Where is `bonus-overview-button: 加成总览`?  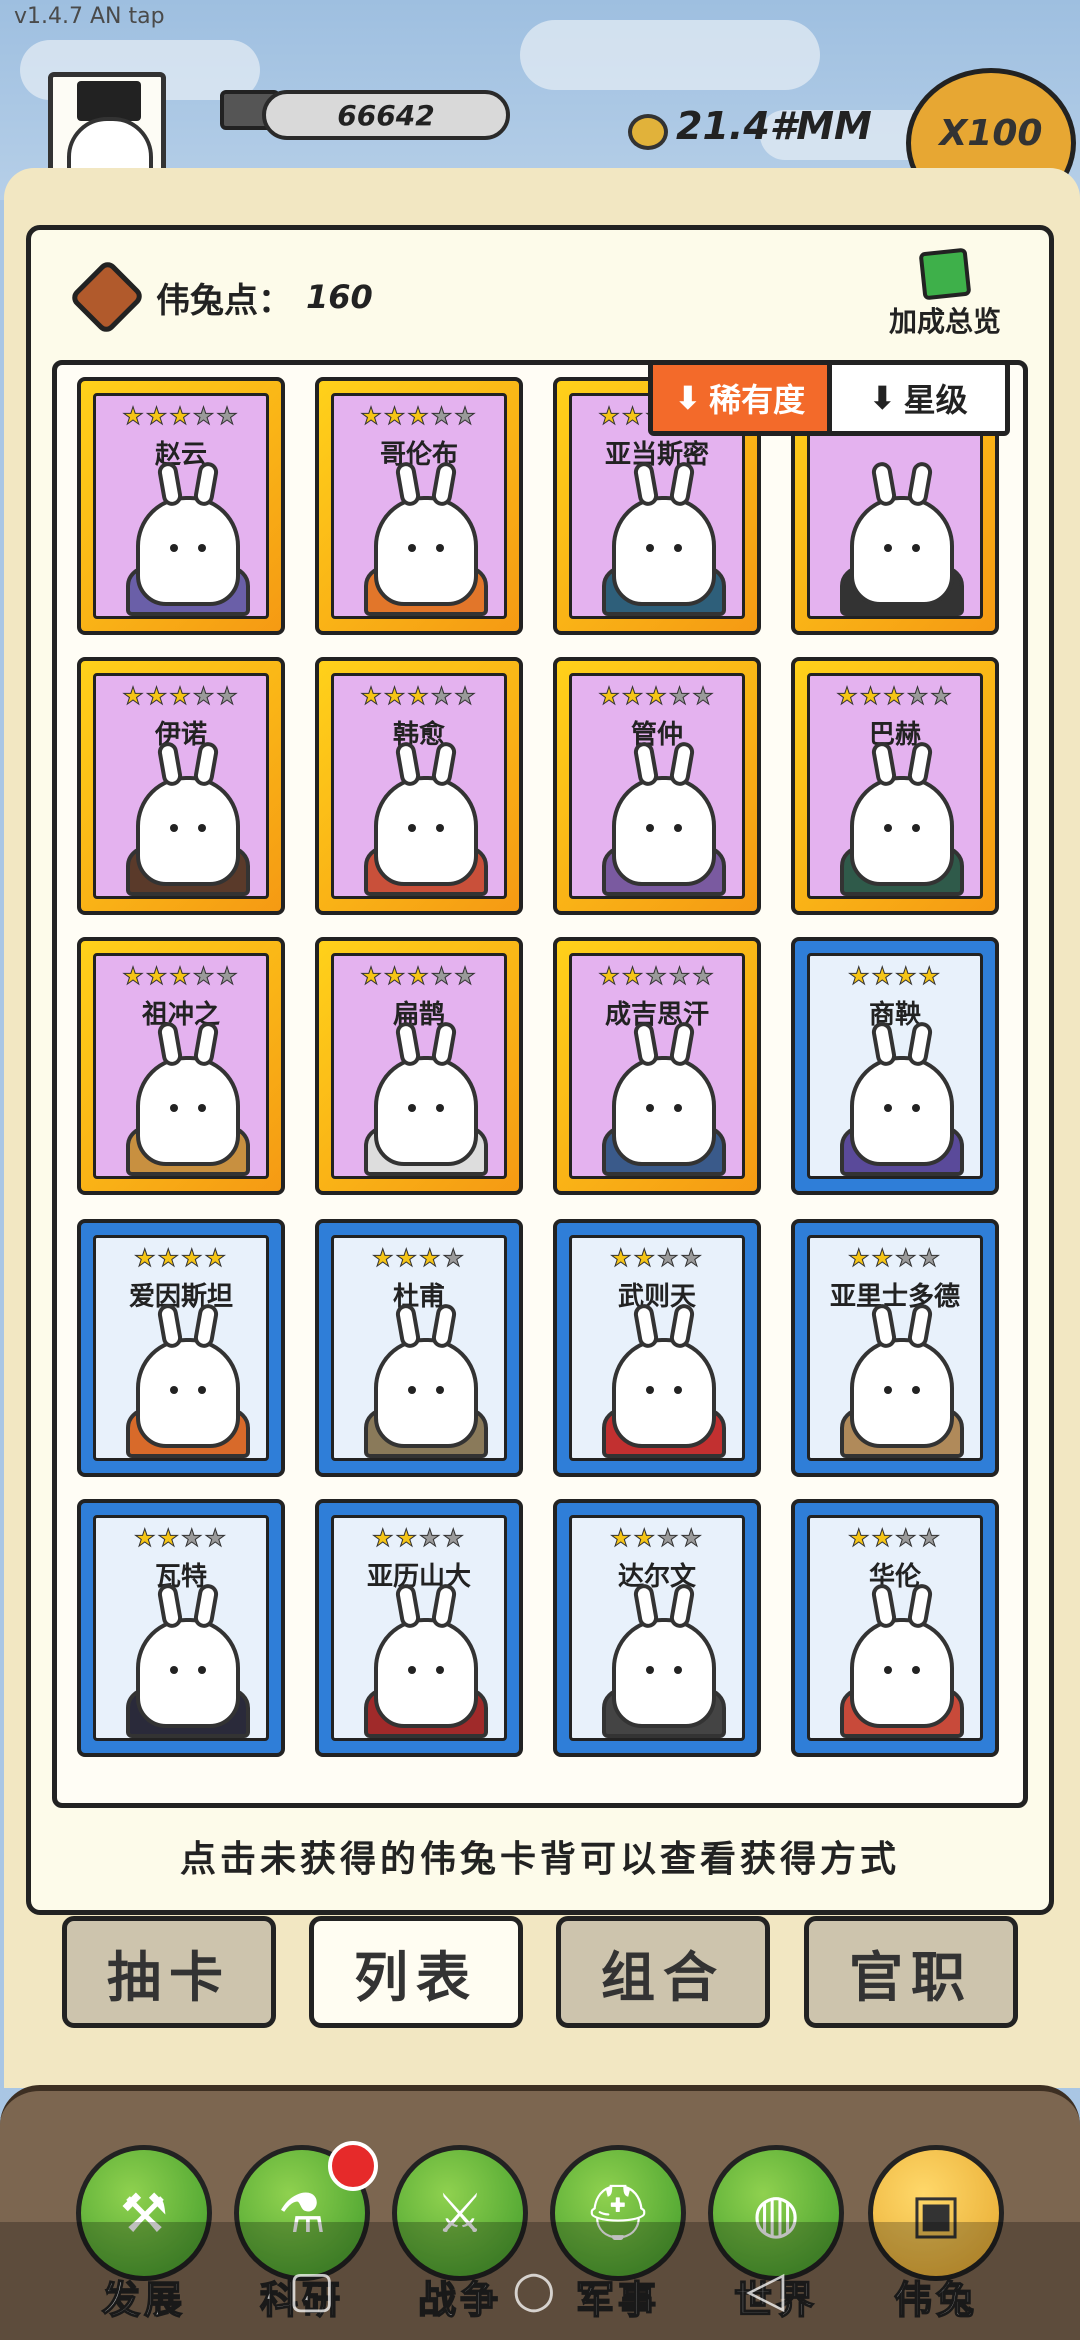 bonus-overview-button: 加成总览 is located at coordinates (945, 293).